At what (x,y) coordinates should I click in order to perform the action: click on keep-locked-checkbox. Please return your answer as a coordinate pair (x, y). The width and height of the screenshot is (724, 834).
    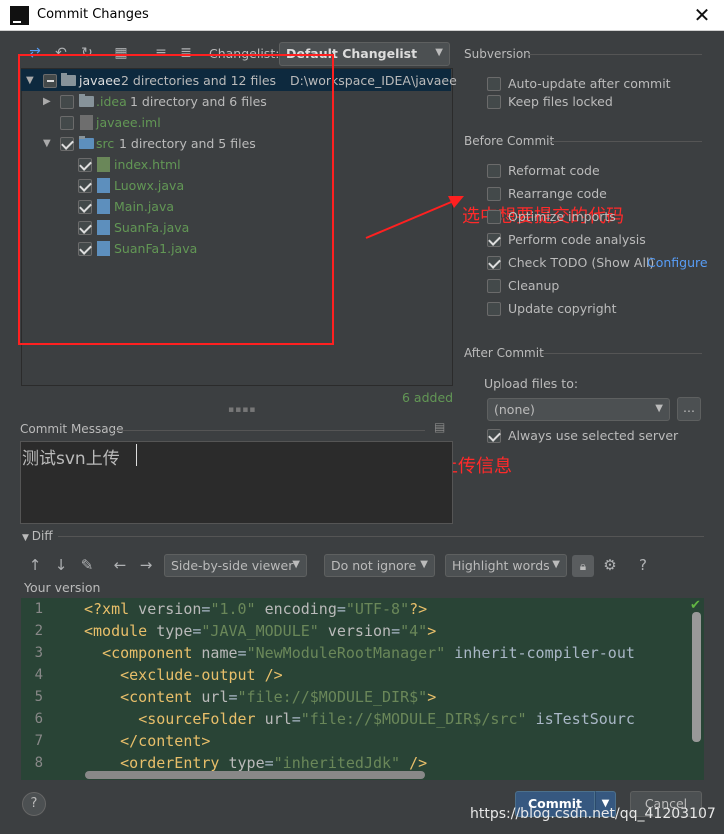
    Looking at the image, I should click on (494, 102).